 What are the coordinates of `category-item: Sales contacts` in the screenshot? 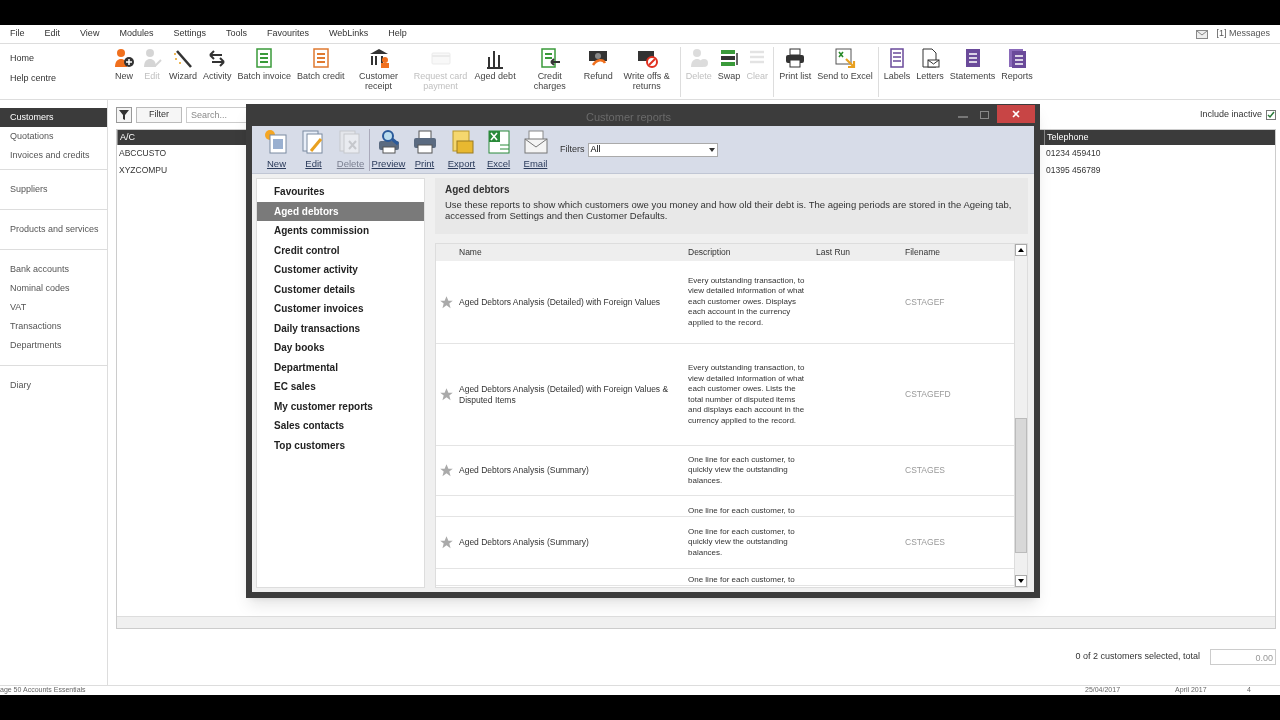 It's located at (340, 426).